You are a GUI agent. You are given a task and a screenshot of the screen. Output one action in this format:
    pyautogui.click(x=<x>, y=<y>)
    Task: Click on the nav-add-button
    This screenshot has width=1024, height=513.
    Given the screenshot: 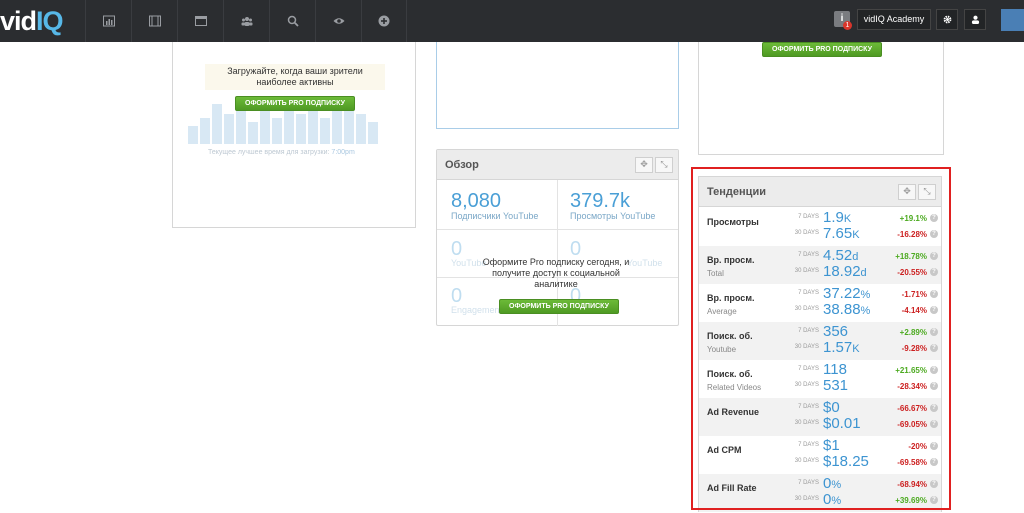 What is the action you would take?
    pyautogui.click(x=384, y=21)
    